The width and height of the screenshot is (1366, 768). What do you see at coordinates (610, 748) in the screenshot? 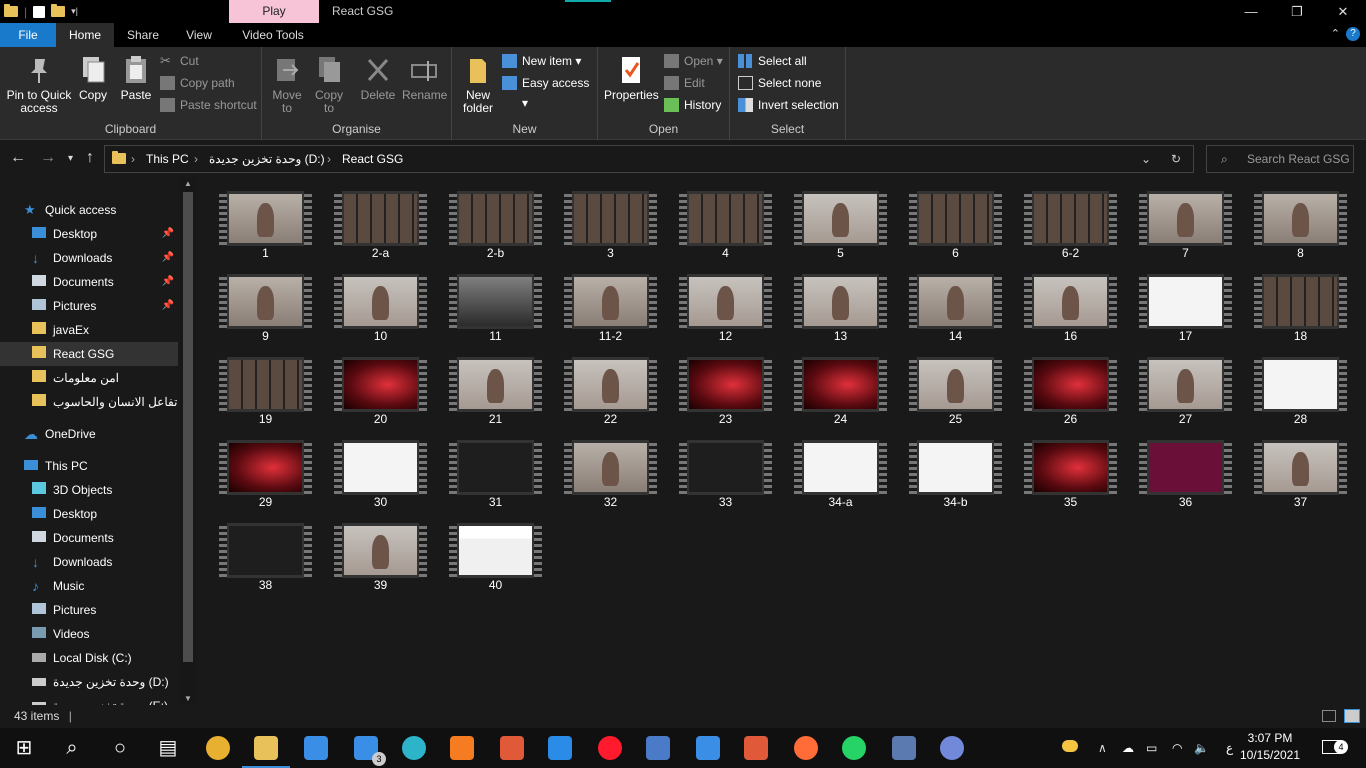
I see `opera-icon` at bounding box center [610, 748].